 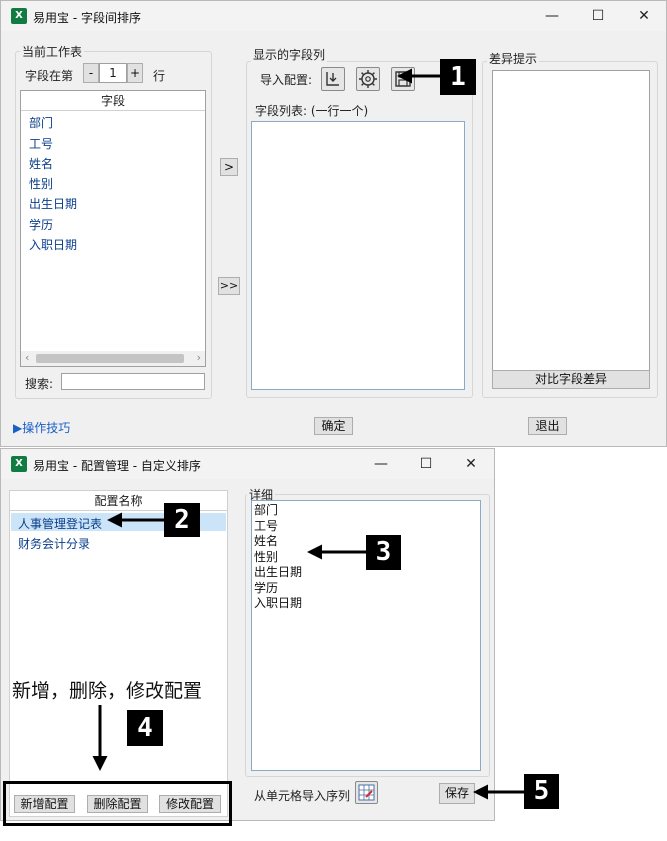 What do you see at coordinates (41, 224) in the screenshot?
I see `field-item: 学历` at bounding box center [41, 224].